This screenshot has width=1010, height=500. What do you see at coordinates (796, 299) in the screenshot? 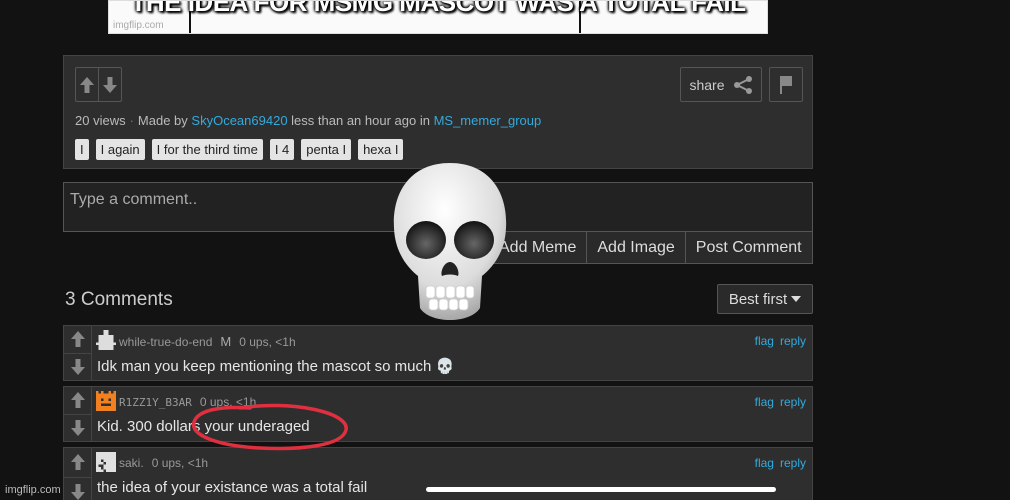
I see `caret-down-icon` at bounding box center [796, 299].